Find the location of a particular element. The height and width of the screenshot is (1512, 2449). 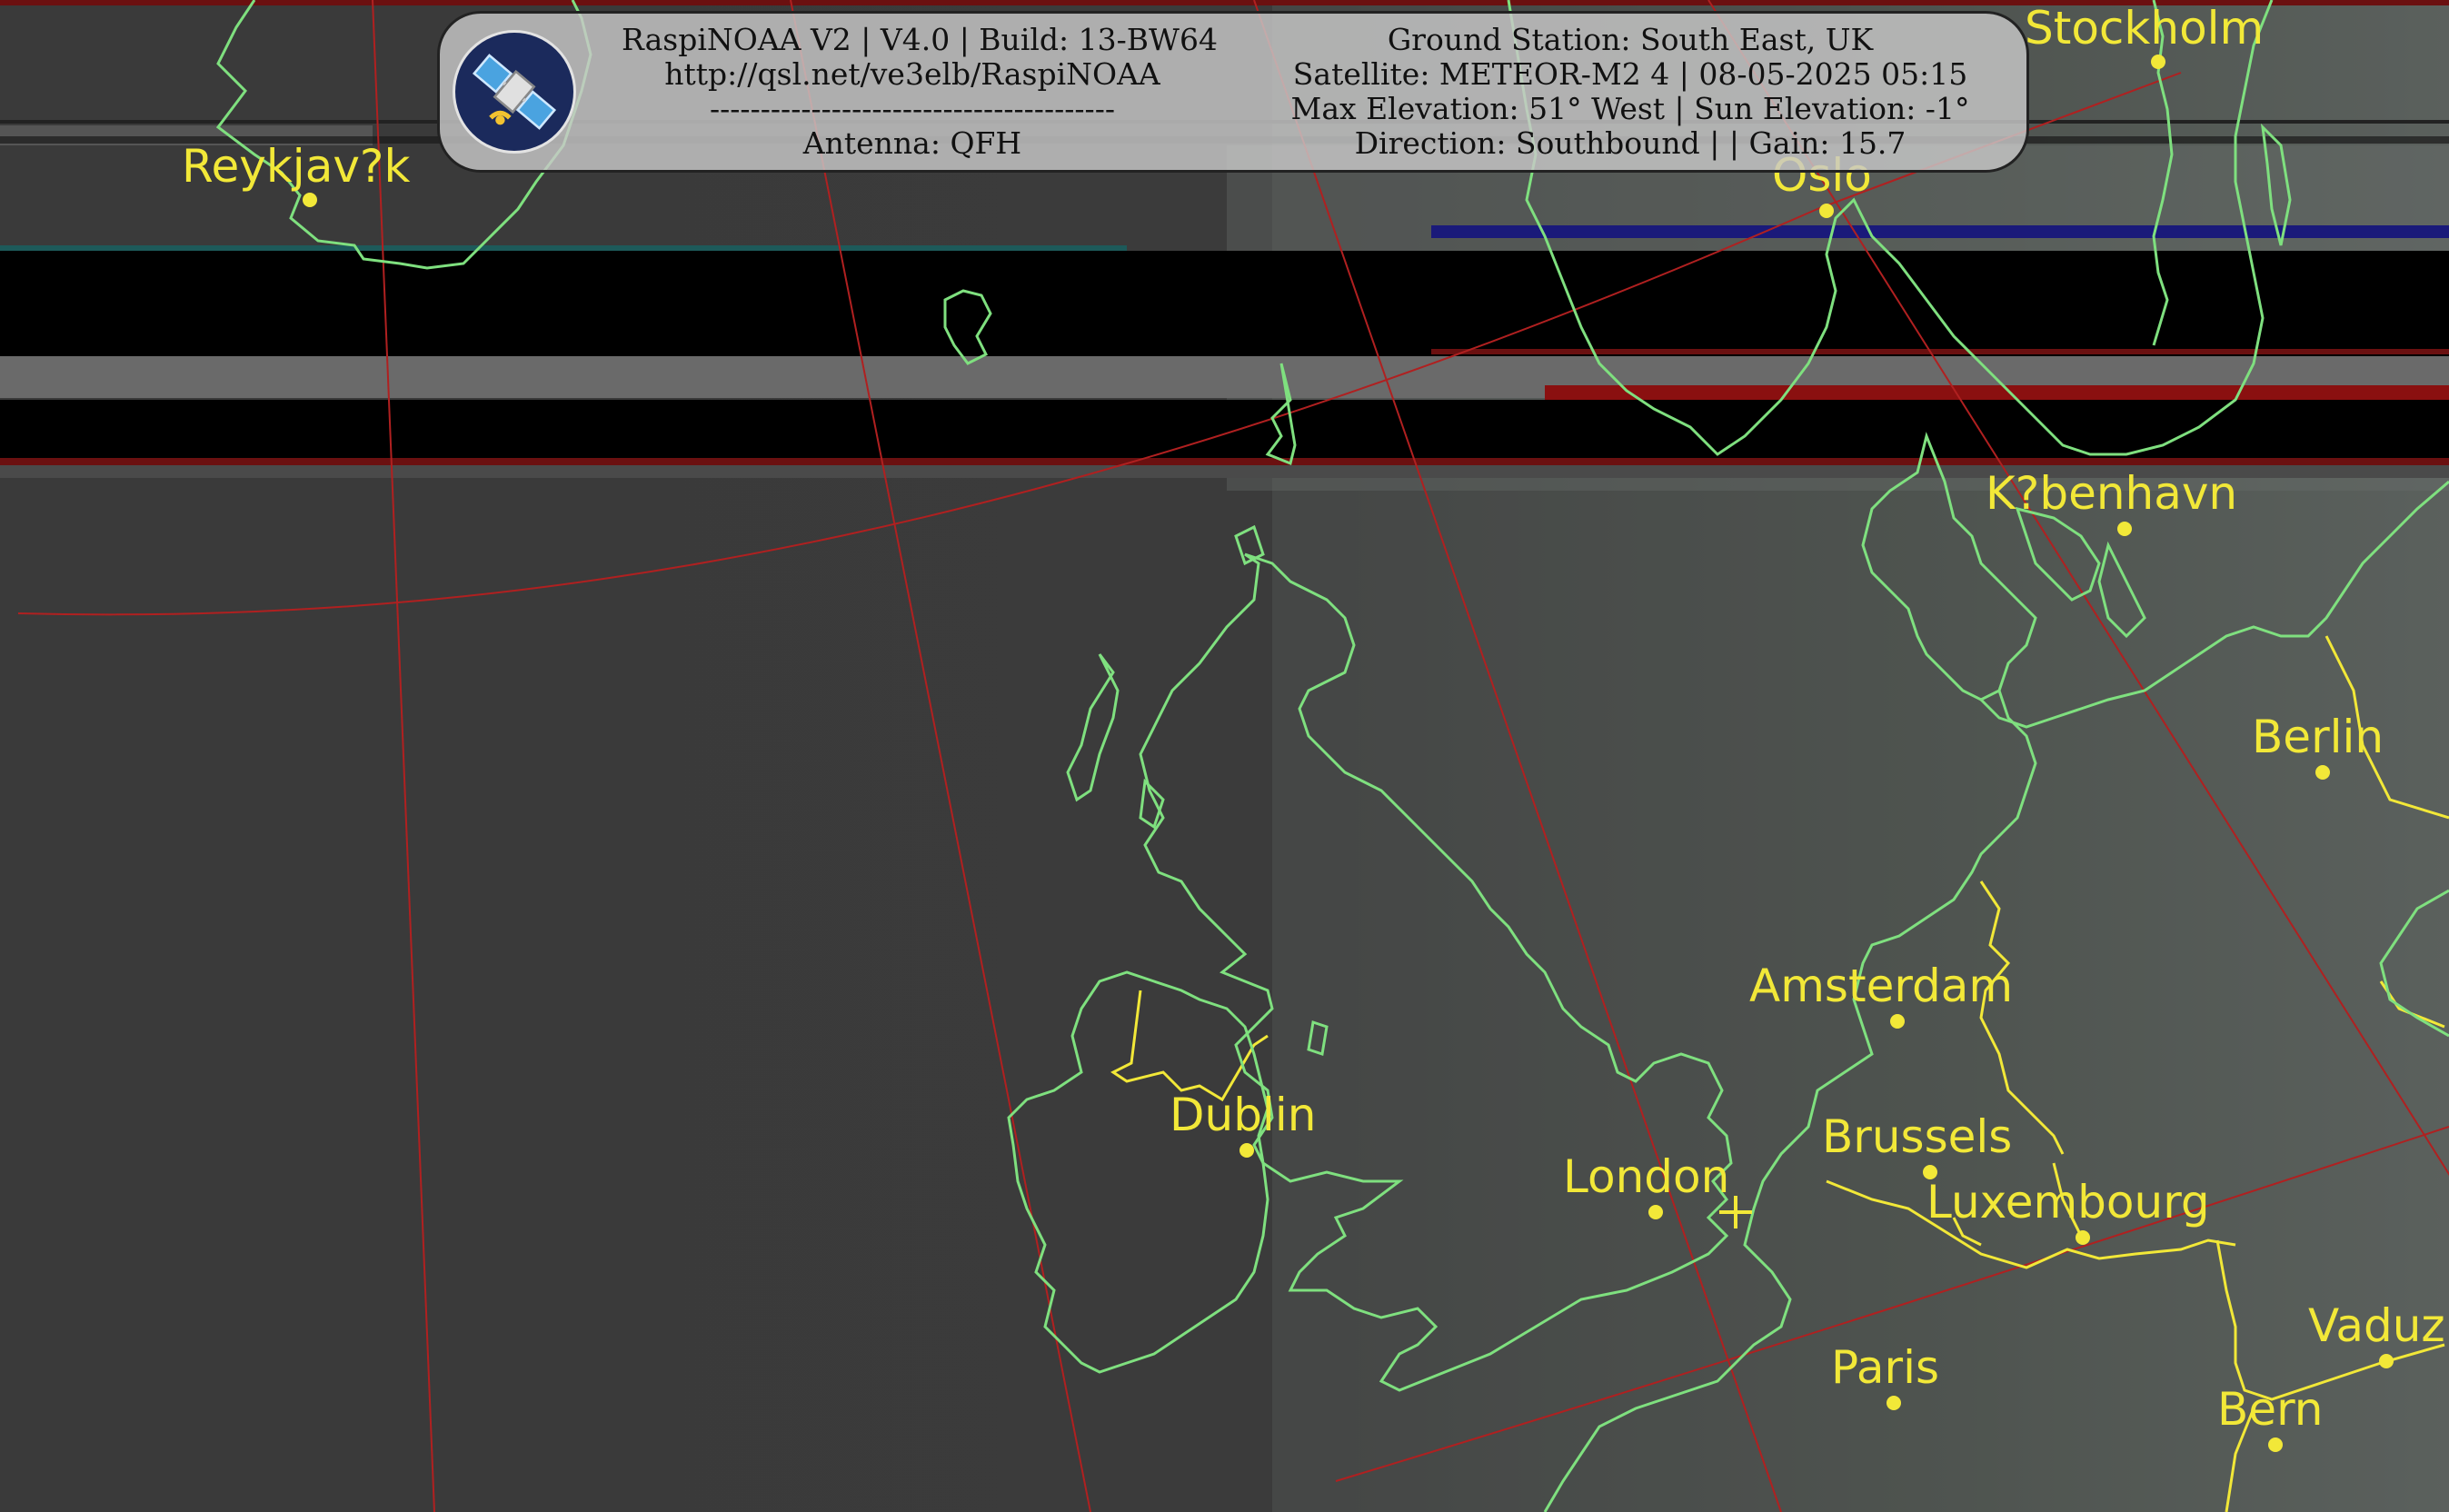

build-line-url: http://qsl.net/ve3elb/RaspiNOAA is located at coordinates (912, 74).